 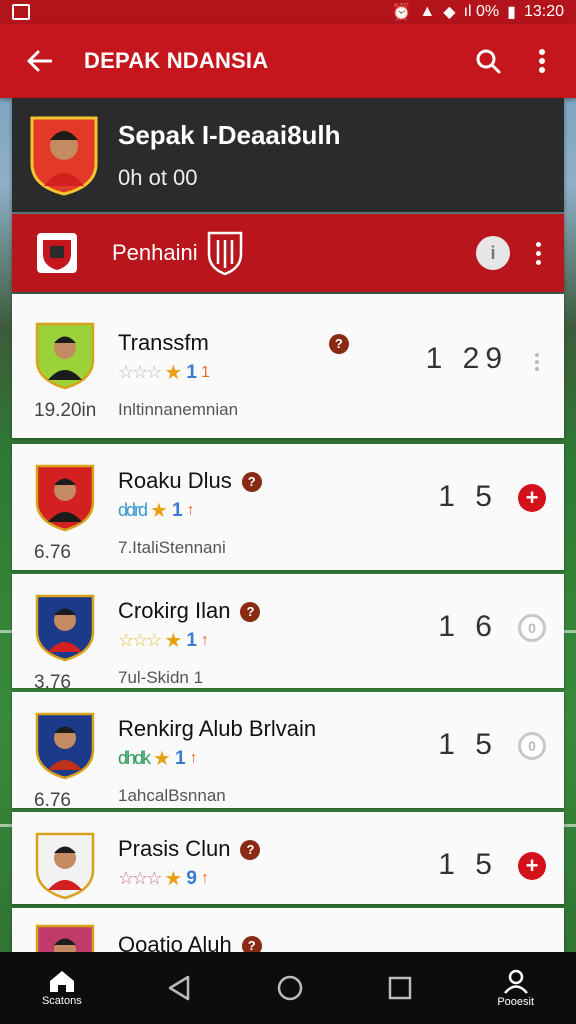 What do you see at coordinates (64, 156) in the screenshot?
I see `player-avatar` at bounding box center [64, 156].